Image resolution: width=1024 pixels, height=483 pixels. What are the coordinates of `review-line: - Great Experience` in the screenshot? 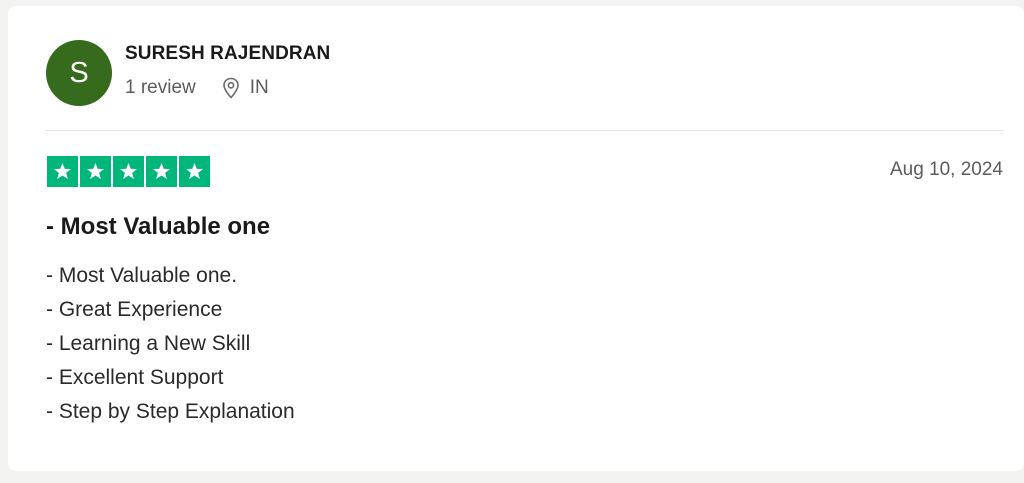 It's located at (134, 309).